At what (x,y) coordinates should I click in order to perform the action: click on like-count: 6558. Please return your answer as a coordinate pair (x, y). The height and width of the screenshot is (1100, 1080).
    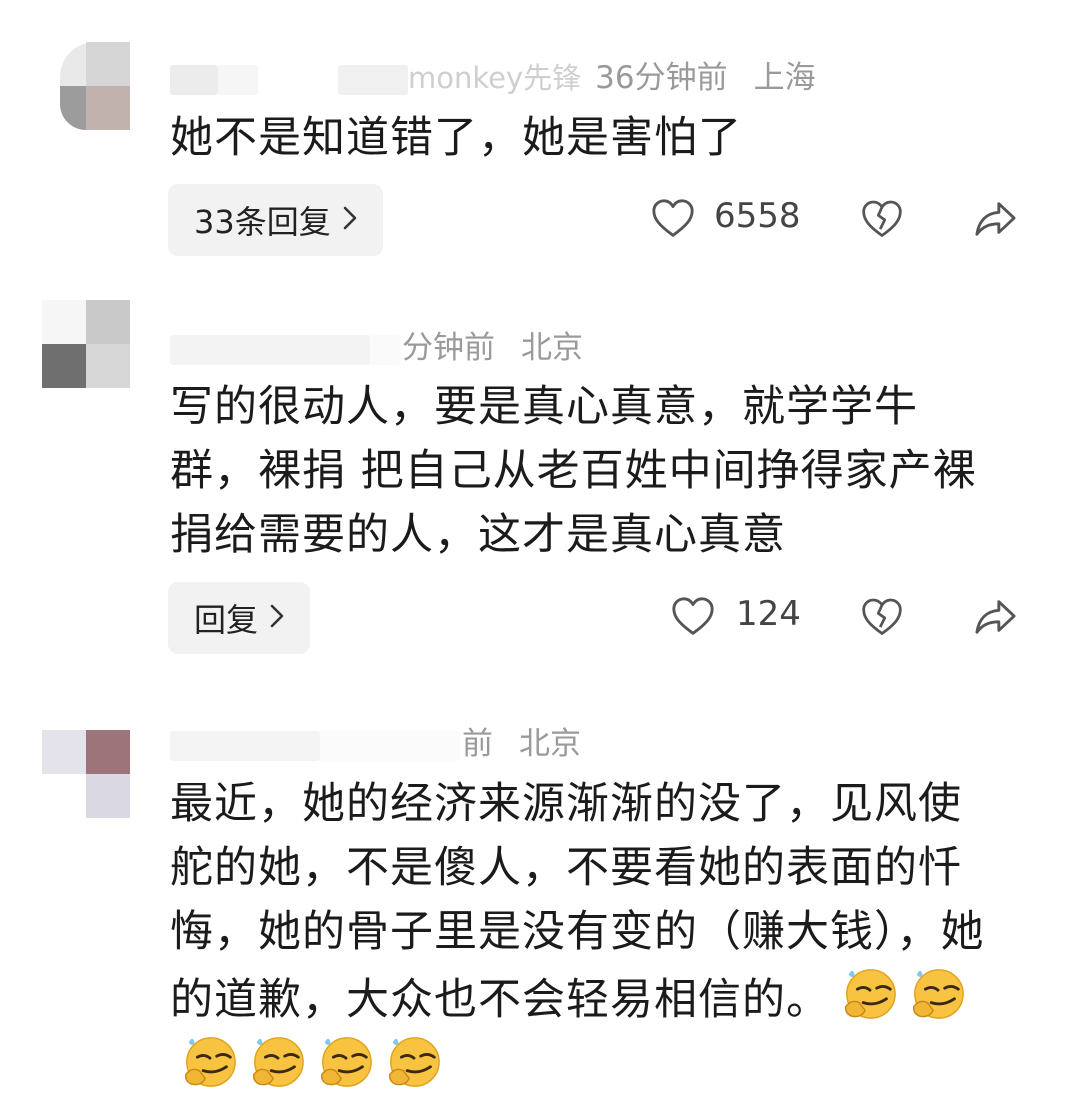
    Looking at the image, I should click on (757, 216).